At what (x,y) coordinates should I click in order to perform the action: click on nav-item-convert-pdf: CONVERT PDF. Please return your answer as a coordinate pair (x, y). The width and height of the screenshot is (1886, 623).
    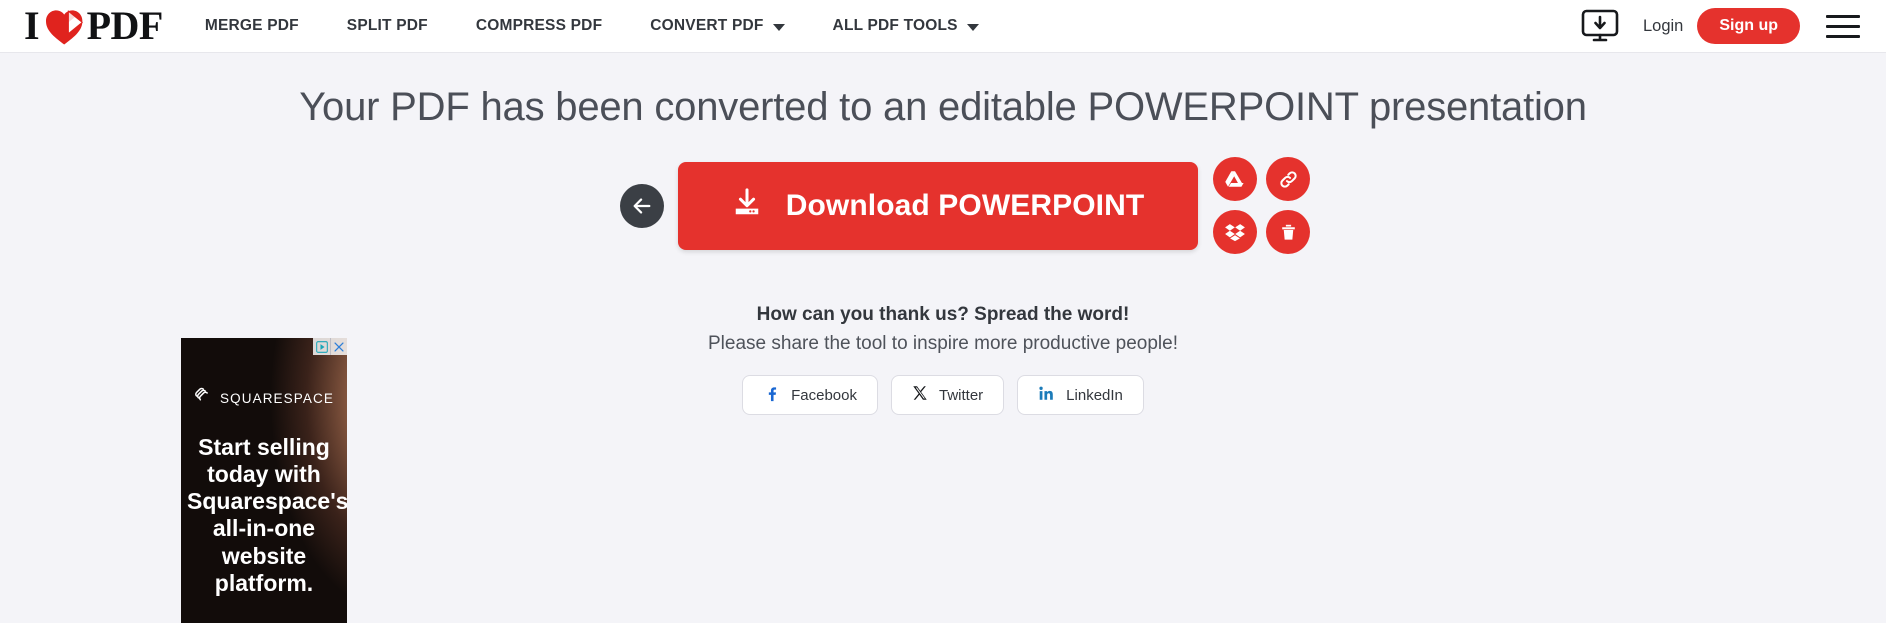
    Looking at the image, I should click on (717, 26).